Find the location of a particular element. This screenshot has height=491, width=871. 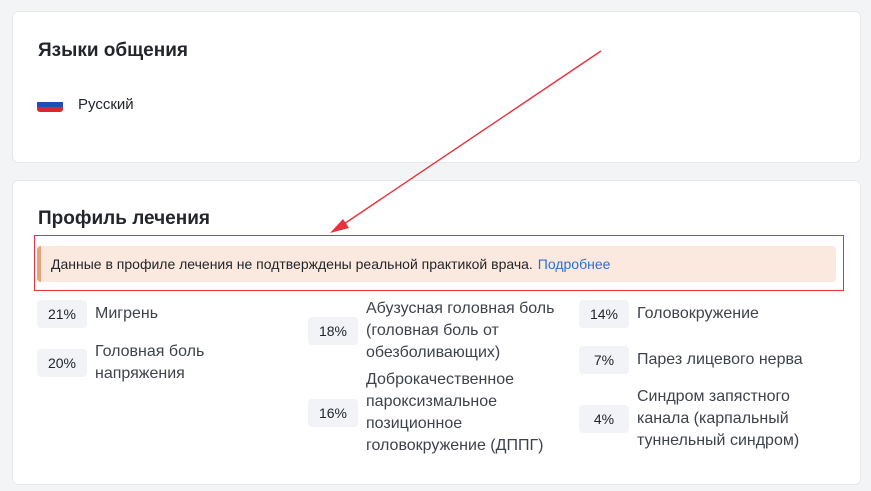

percent-badge: 16% is located at coordinates (333, 413).